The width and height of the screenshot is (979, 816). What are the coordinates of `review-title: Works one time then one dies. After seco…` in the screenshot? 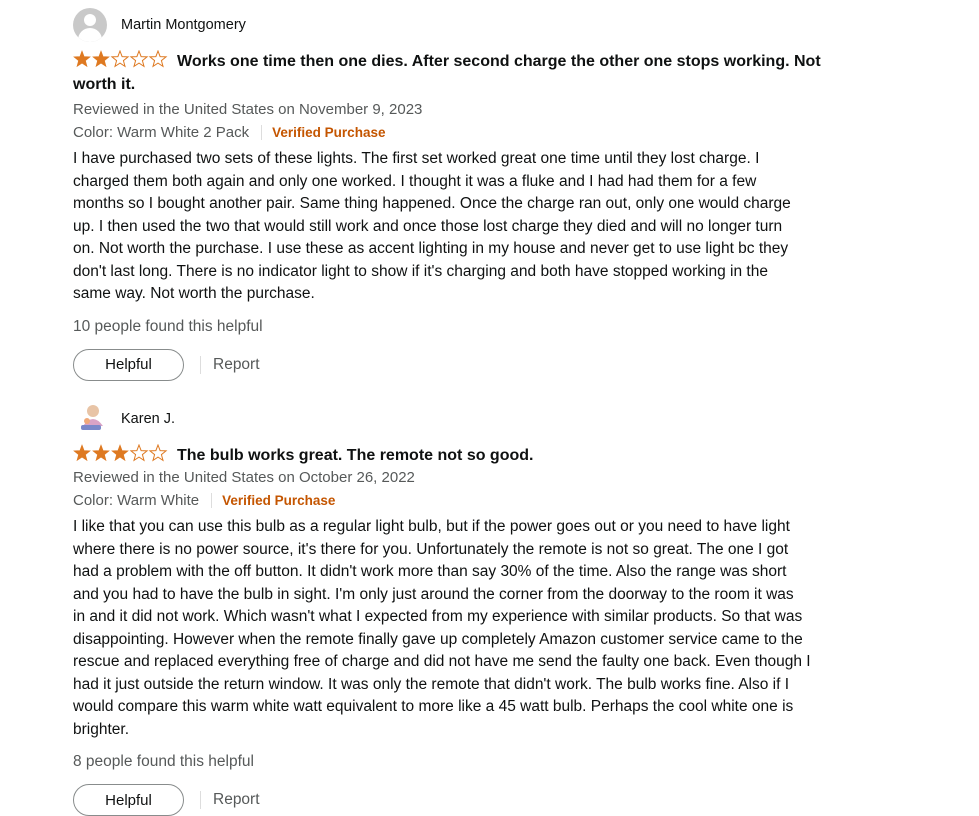 It's located at (458, 73).